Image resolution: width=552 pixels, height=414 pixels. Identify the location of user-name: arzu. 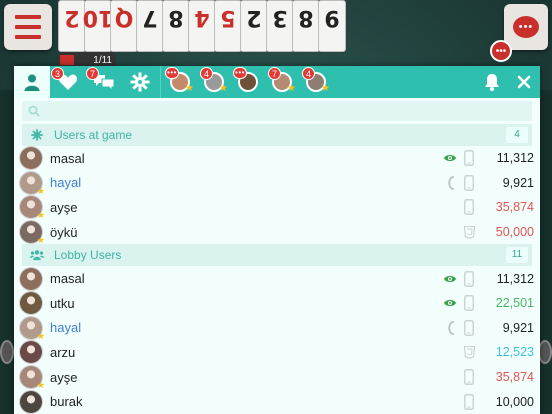
(63, 352).